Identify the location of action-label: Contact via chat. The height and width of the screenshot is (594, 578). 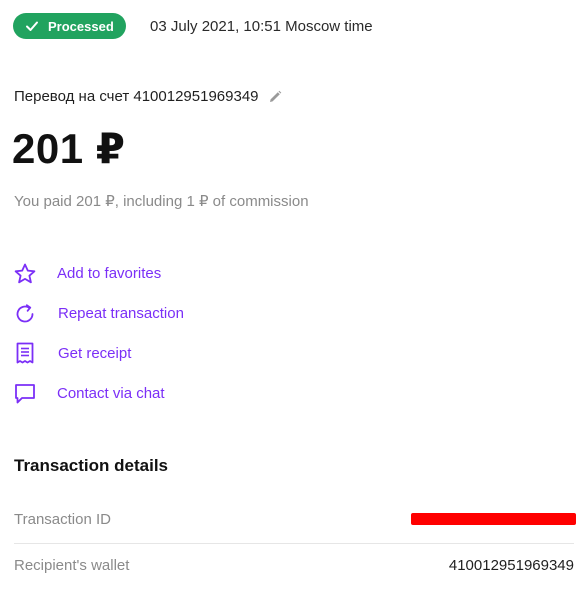
(111, 393).